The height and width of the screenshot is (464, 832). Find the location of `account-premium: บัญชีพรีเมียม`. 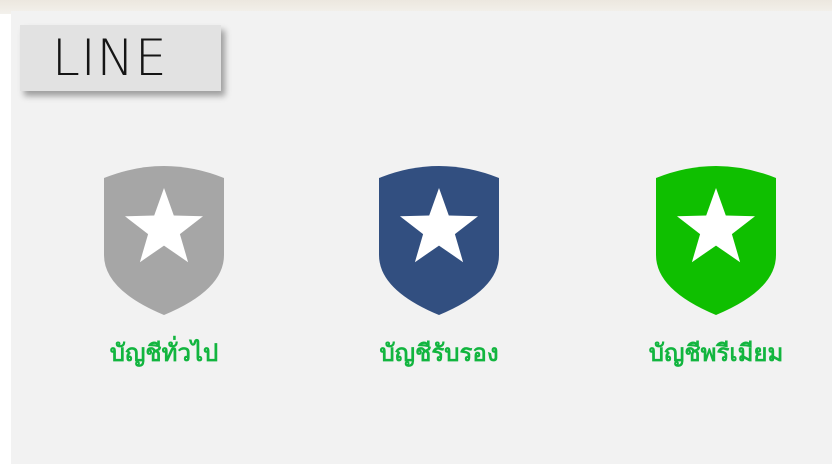

account-premium: บัญชีพรีเมียม is located at coordinates (716, 266).